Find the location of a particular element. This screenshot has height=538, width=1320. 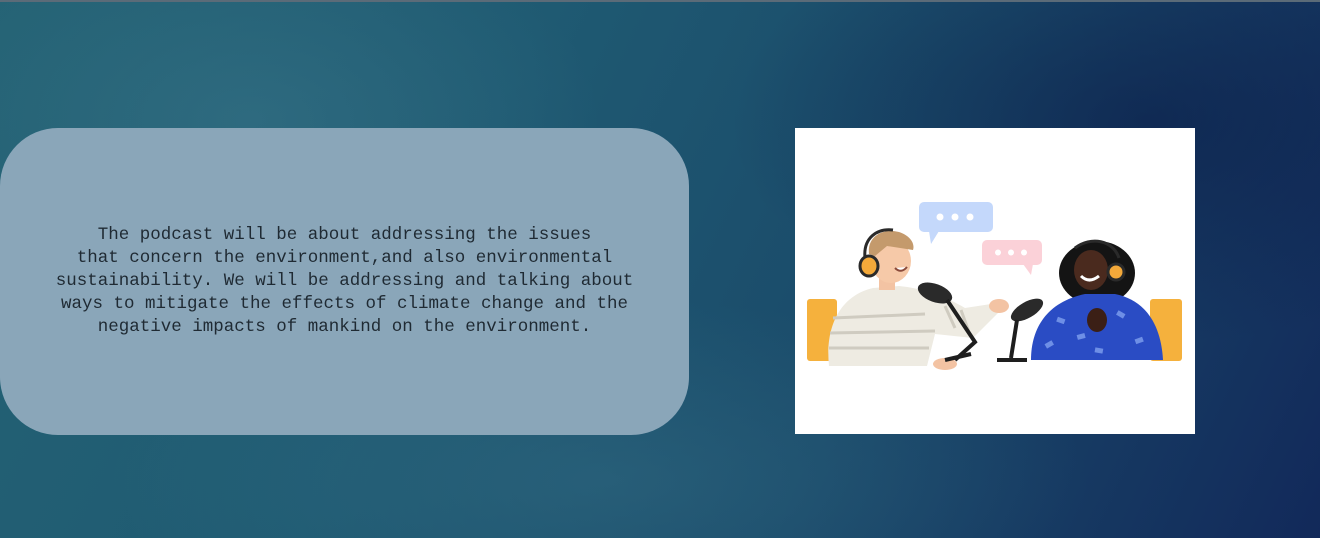

woman-podcaster-icon is located at coordinates (1097, 299).